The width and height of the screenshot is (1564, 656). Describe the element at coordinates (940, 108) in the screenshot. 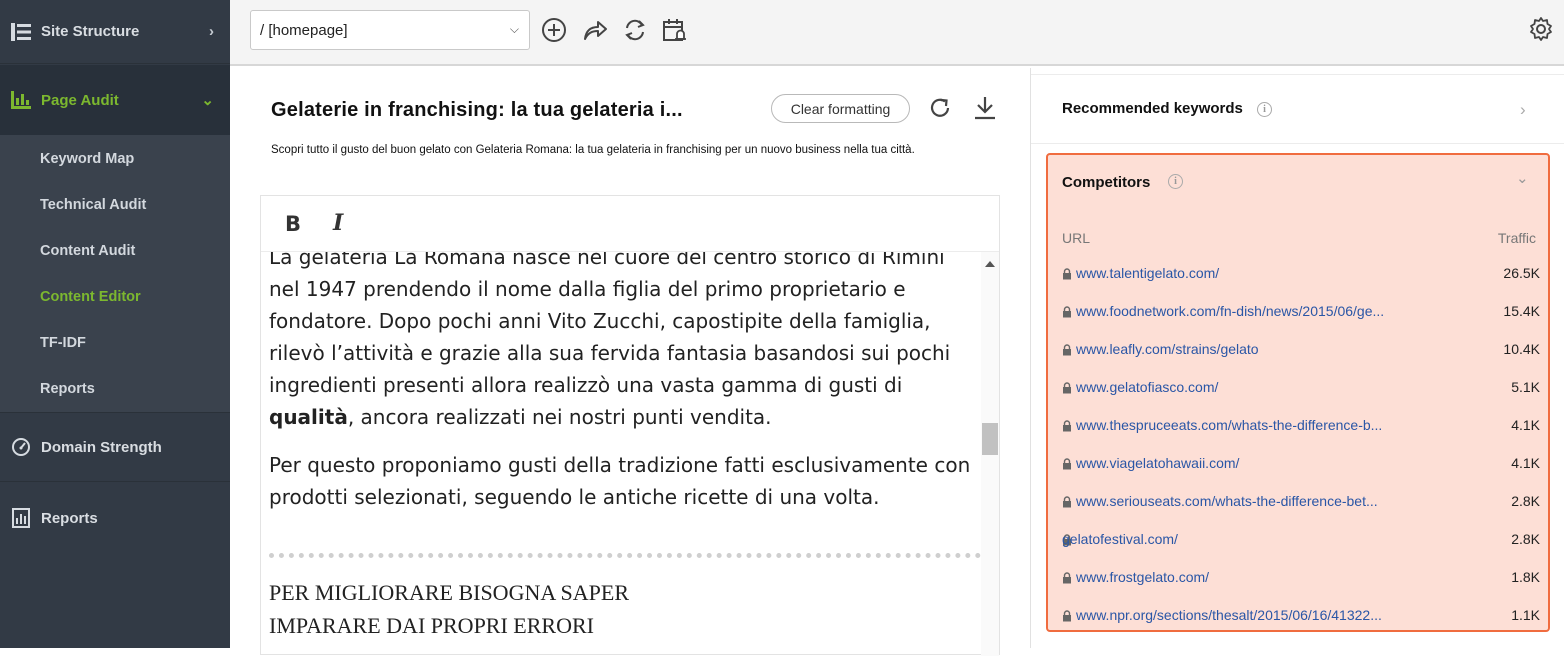

I see `refresh-icon` at that location.